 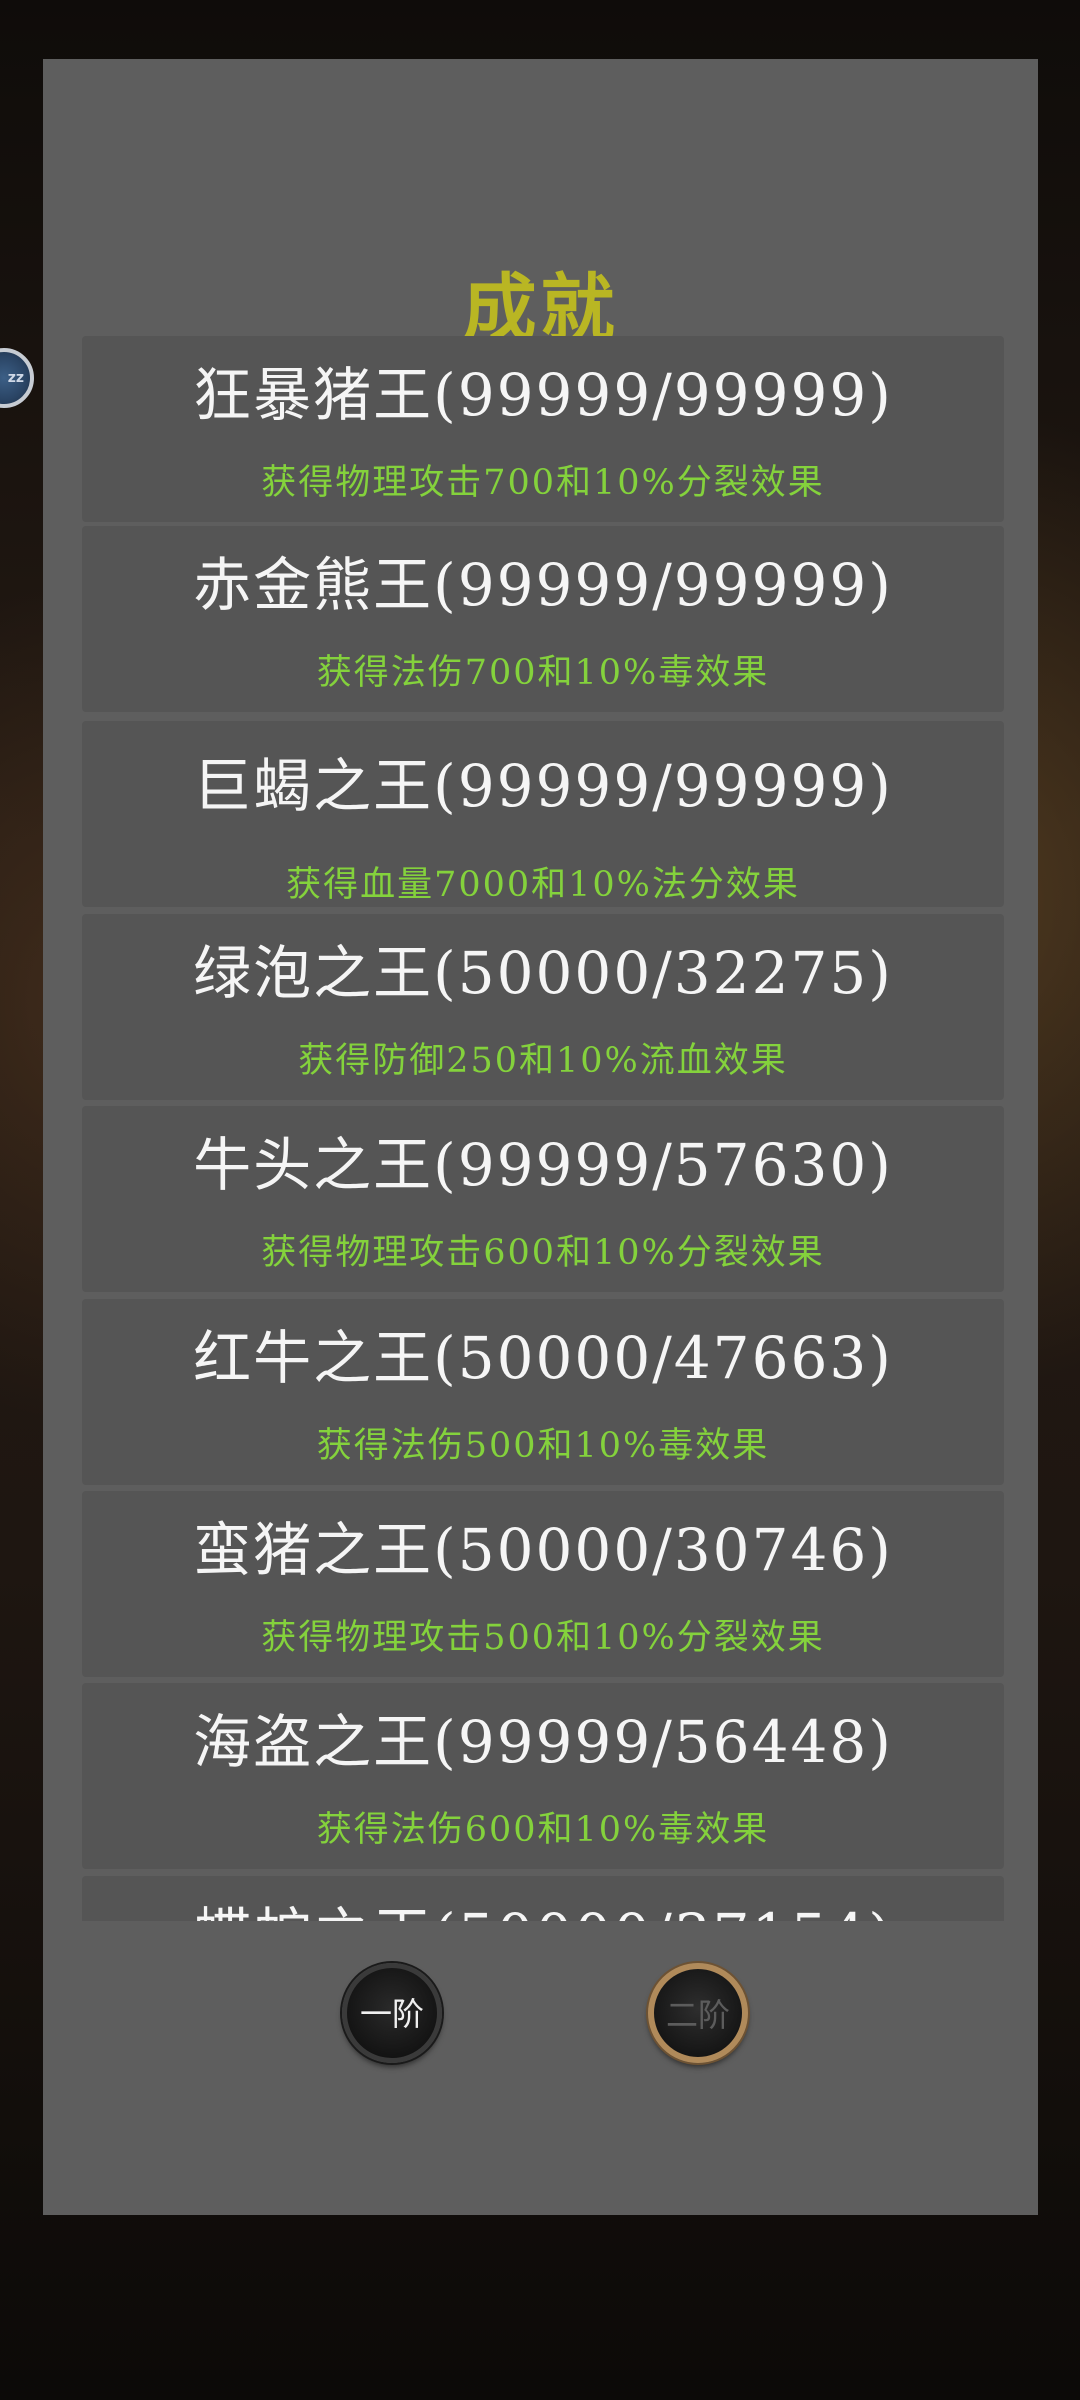 I want to click on achievement-reward: 获得物理攻击600和10%分裂效果, so click(x=543, y=1253).